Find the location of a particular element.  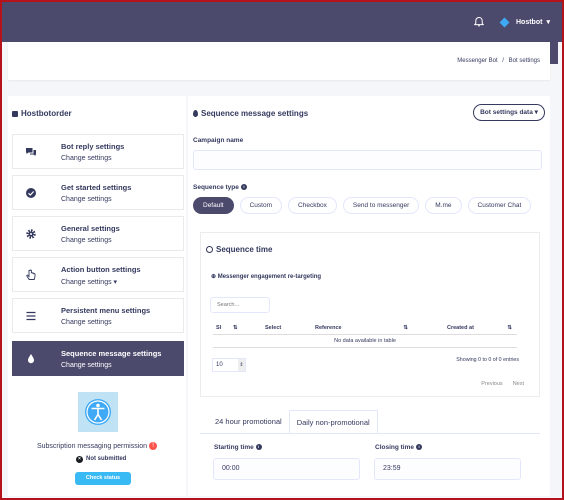

top-navbar: Hostbot ▾ is located at coordinates (282, 22).